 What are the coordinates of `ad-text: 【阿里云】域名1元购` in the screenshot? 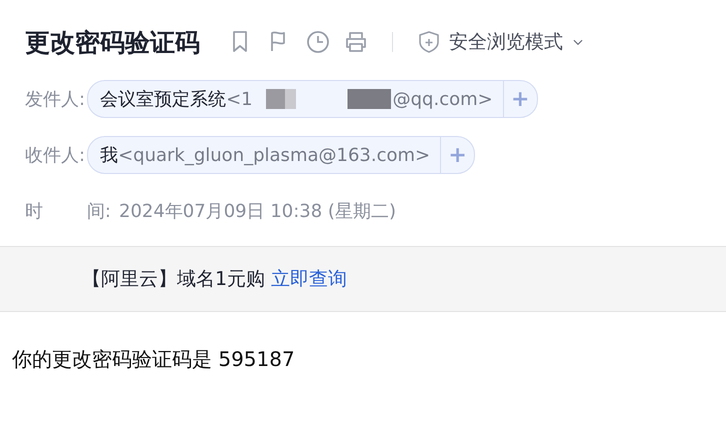 It's located at (174, 279).